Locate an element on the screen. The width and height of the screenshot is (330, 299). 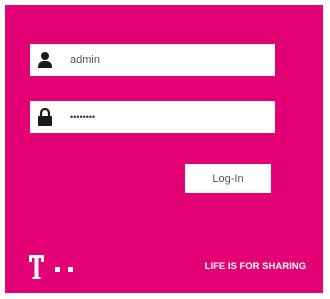
lock-icon is located at coordinates (45, 117).